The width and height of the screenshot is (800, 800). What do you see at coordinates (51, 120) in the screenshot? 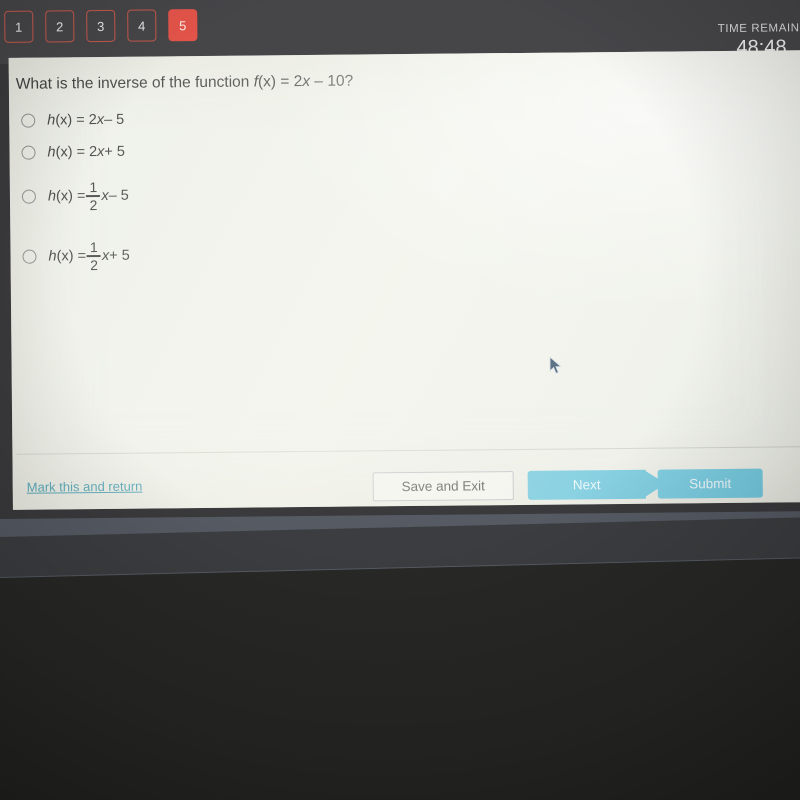
I see `option-a-h: h` at bounding box center [51, 120].